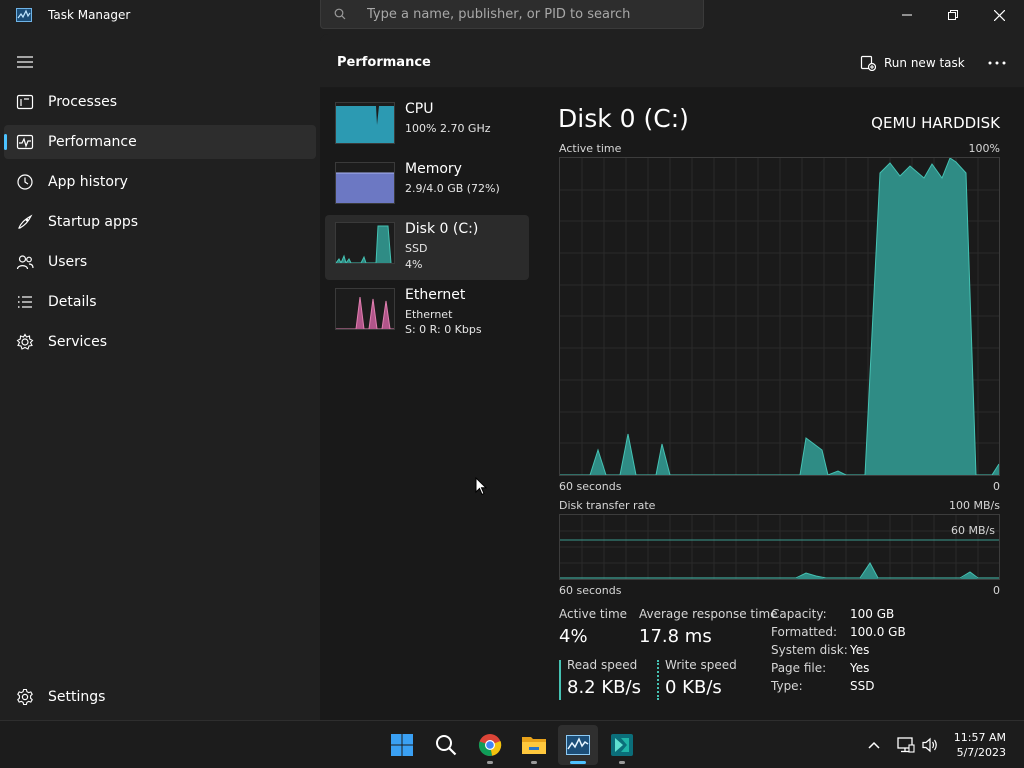  What do you see at coordinates (878, 632) in the screenshot?
I see `property-value: 100.0 GB` at bounding box center [878, 632].